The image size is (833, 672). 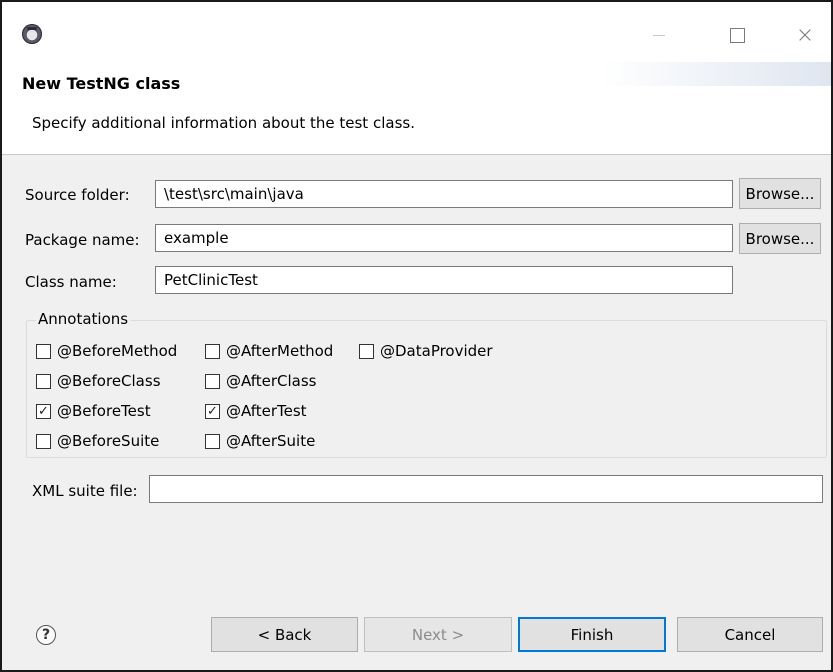 I want to click on checkbox-after-suite: @AfterSuite, so click(x=260, y=441).